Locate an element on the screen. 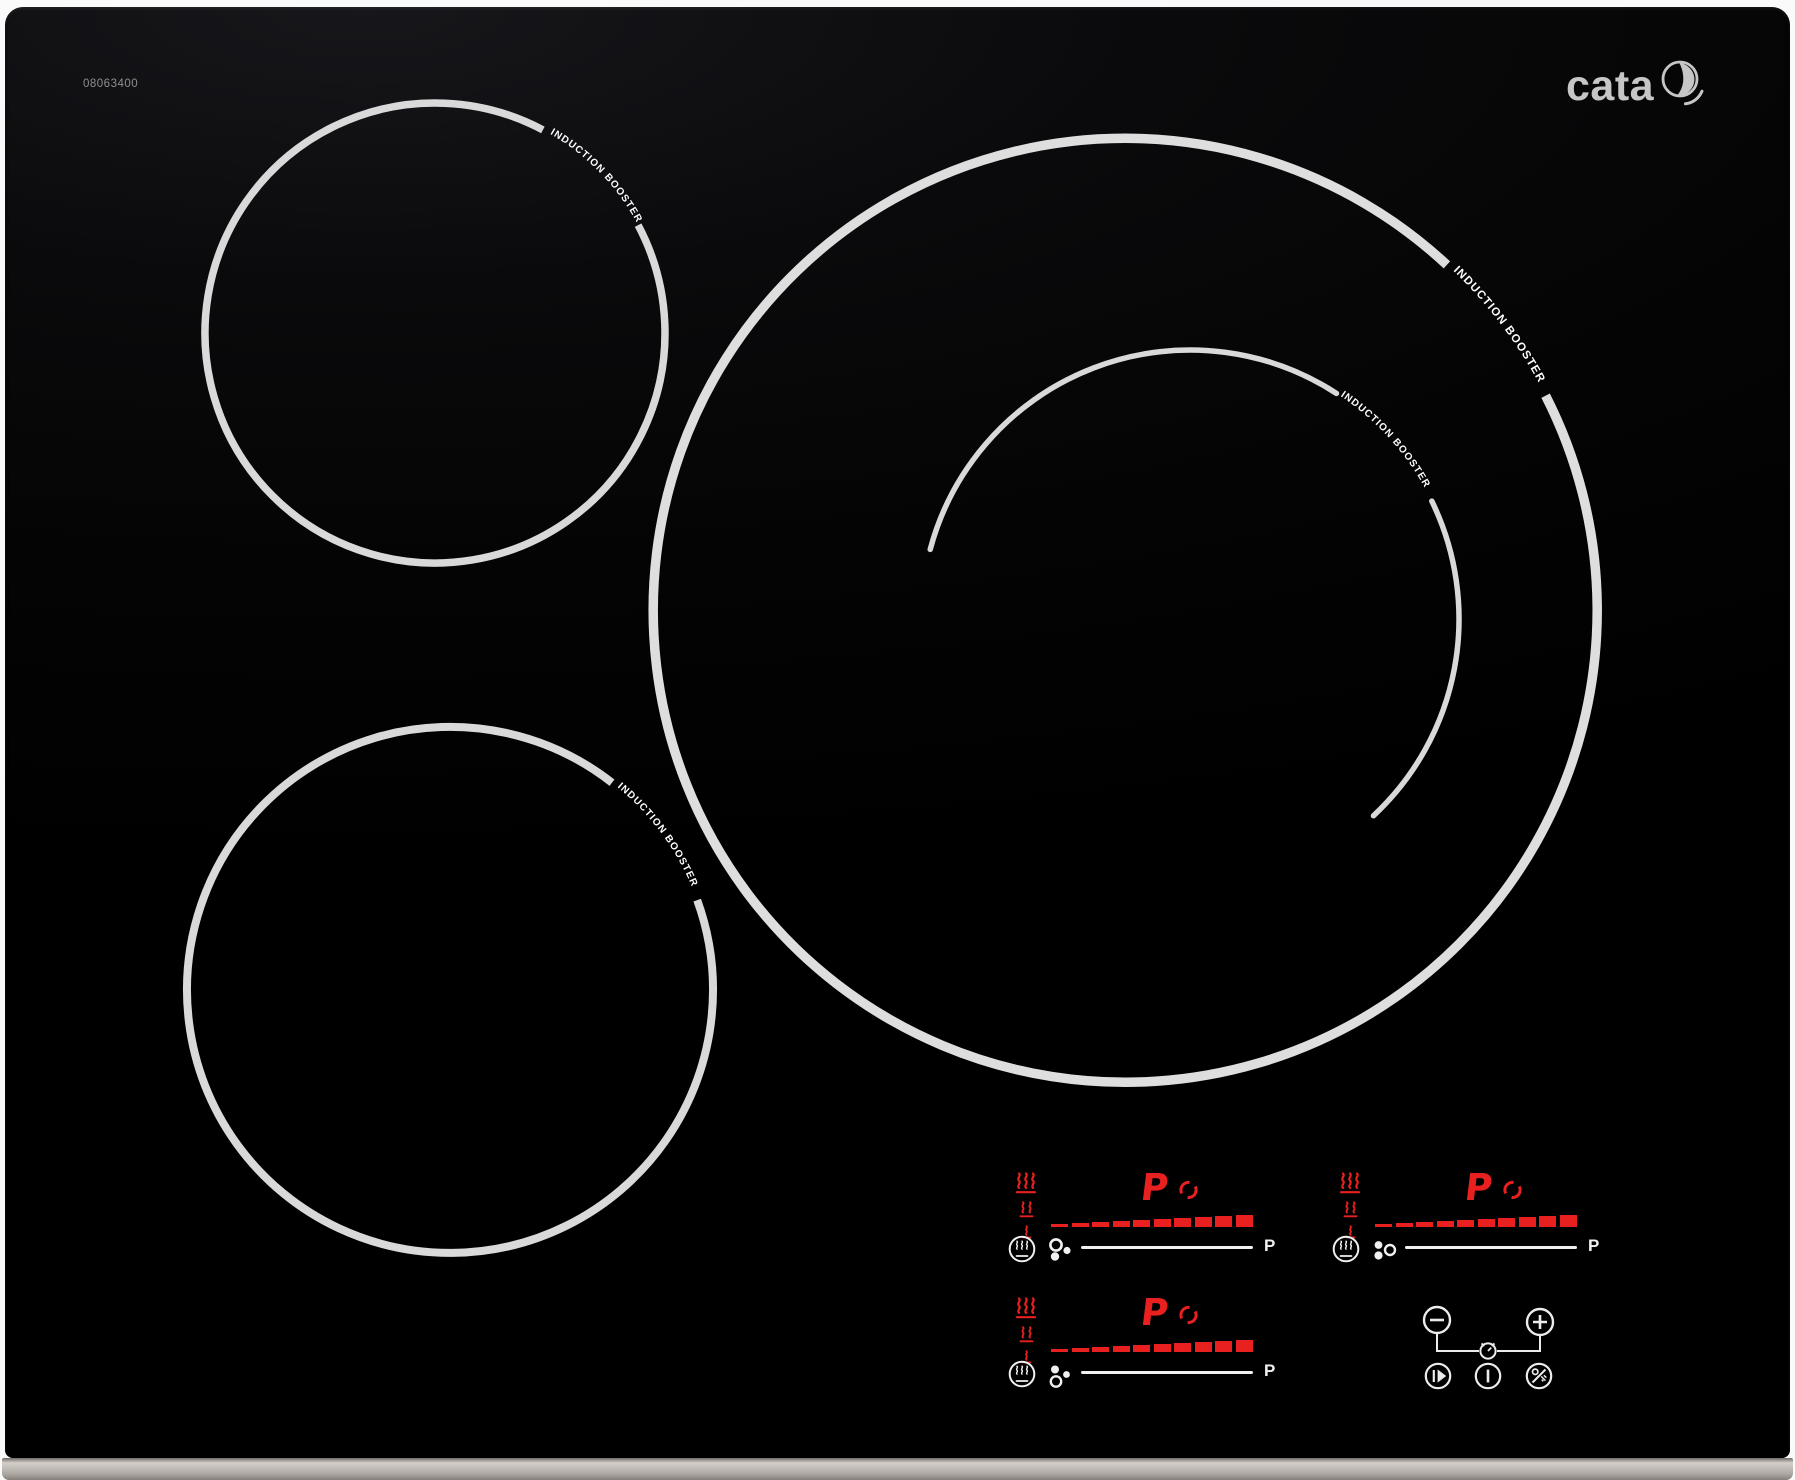  timer-connector-line is located at coordinates (1488, 1342).